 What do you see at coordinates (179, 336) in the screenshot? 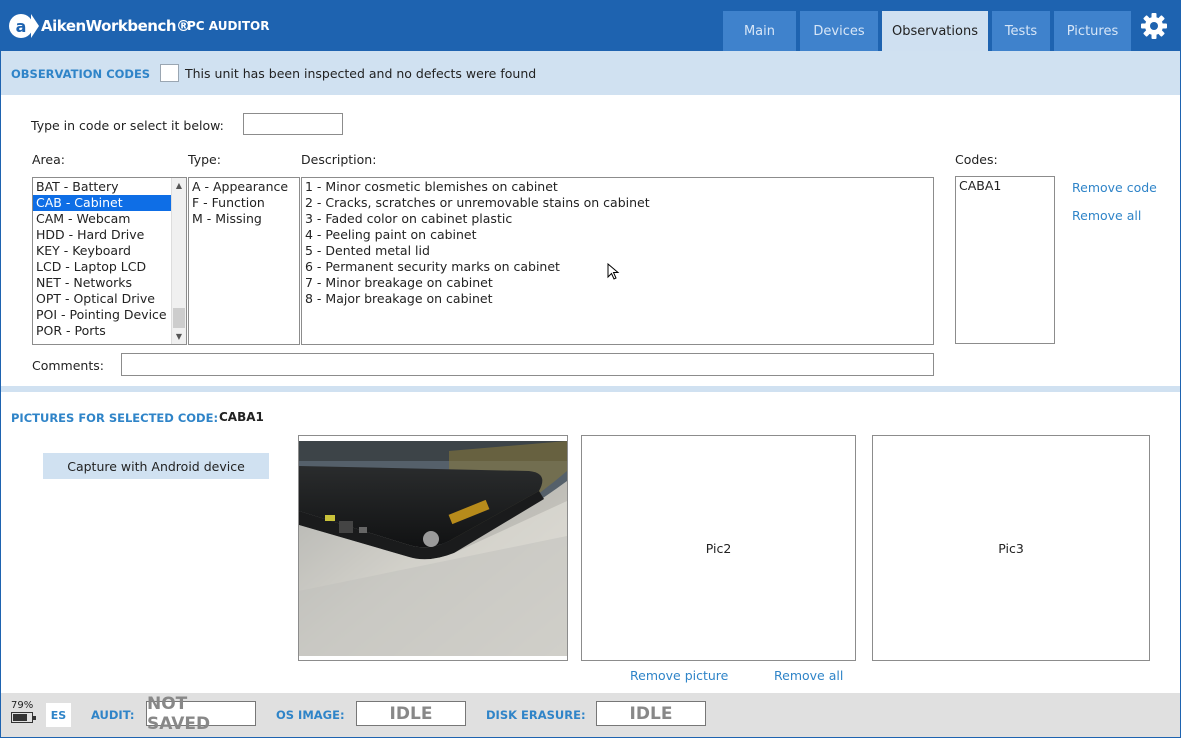
I see `scroll-down-arrow-icon: ▼` at bounding box center [179, 336].